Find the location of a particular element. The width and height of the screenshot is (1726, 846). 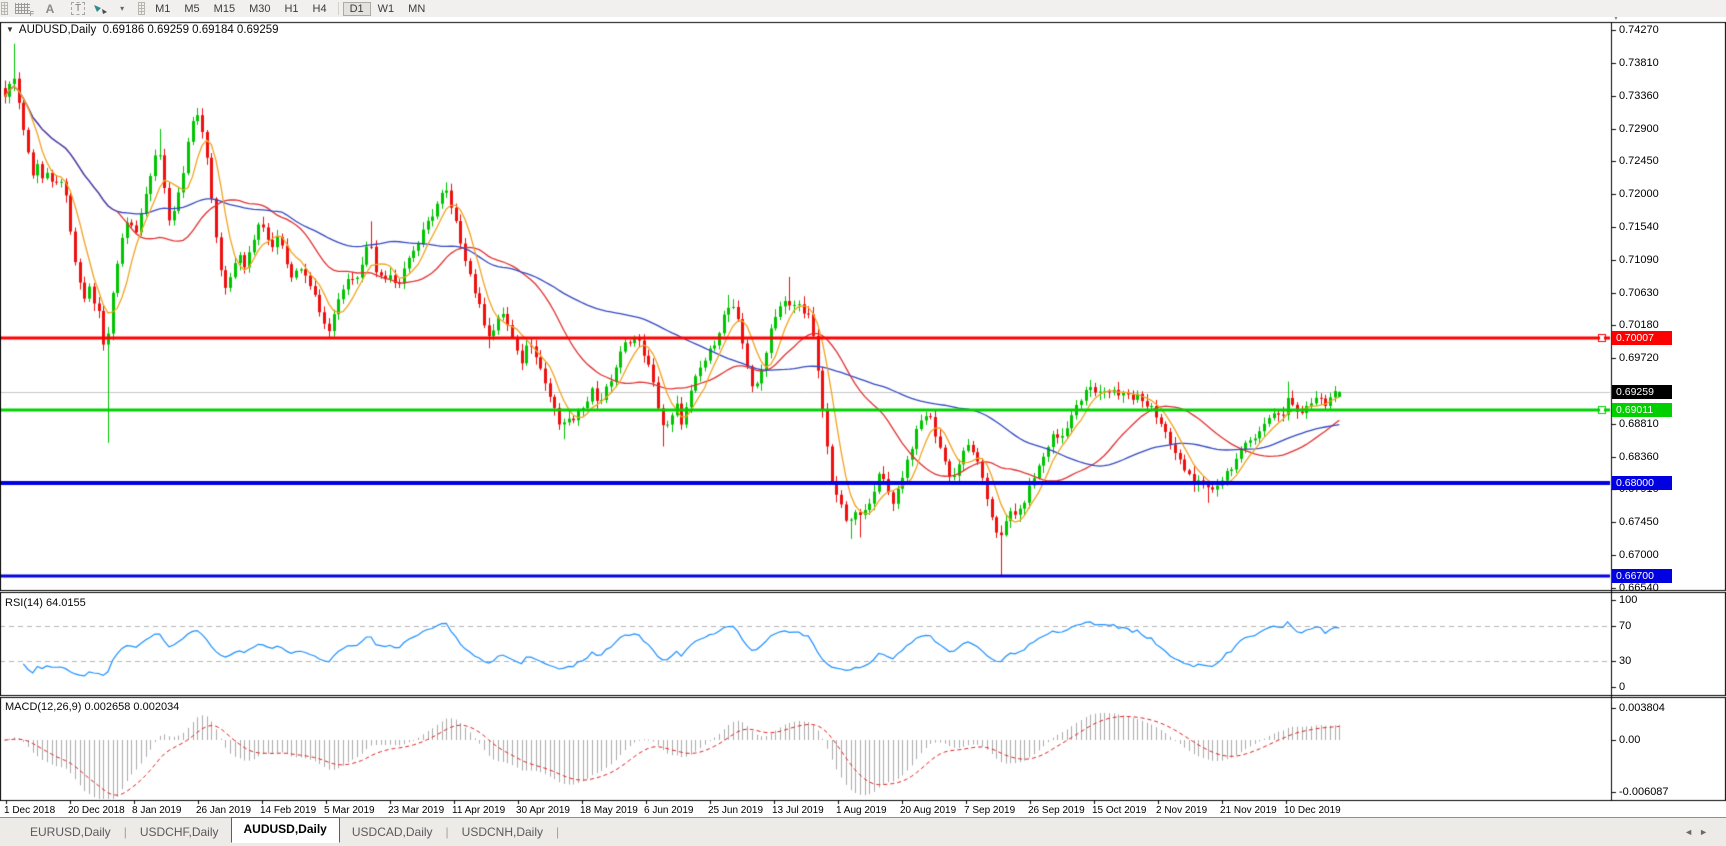

rsi-tick-label: 0 is located at coordinates (1622, 687).